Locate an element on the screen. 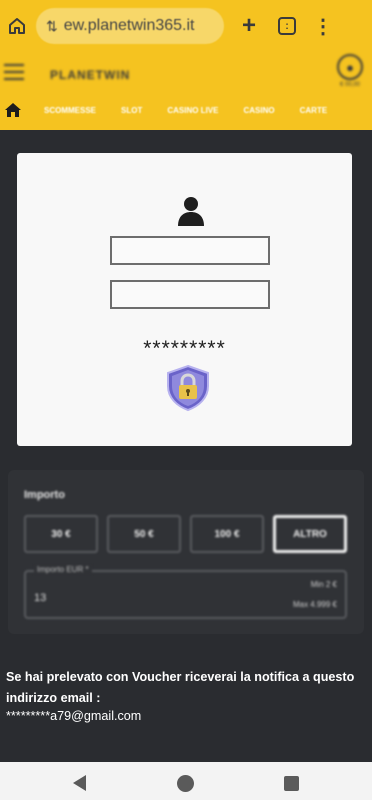 This screenshot has width=372, height=800. url-text: ew.planetwin365.it is located at coordinates (129, 25).